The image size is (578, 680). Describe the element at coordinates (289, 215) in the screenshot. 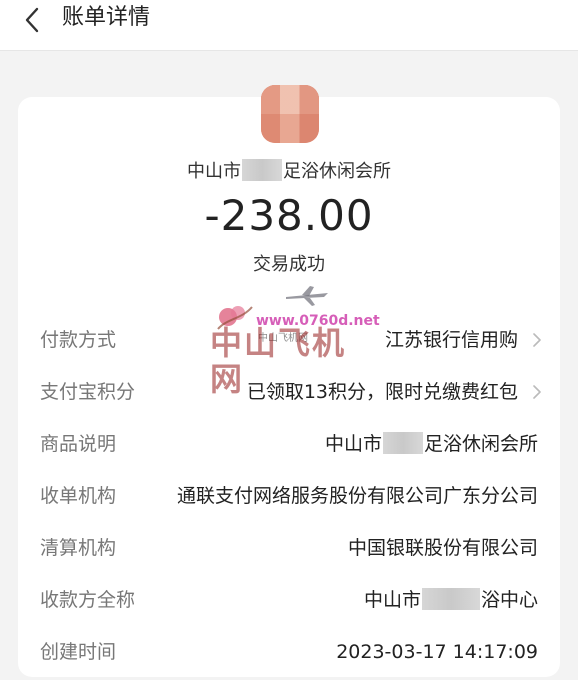

I see `amount: -238.00` at that location.